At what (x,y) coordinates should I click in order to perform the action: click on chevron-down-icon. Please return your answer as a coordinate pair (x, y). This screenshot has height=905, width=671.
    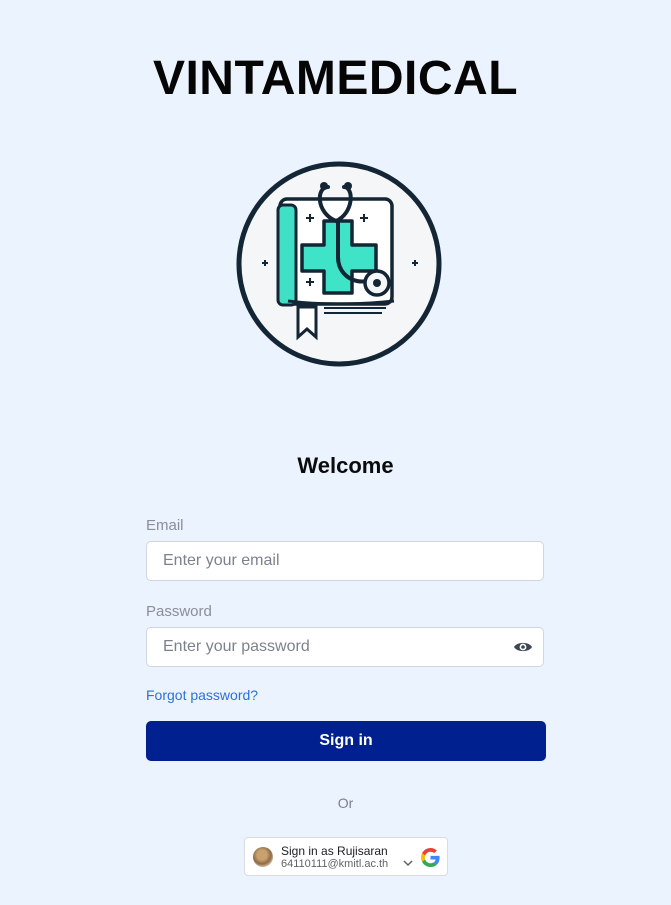
    Looking at the image, I should click on (408, 863).